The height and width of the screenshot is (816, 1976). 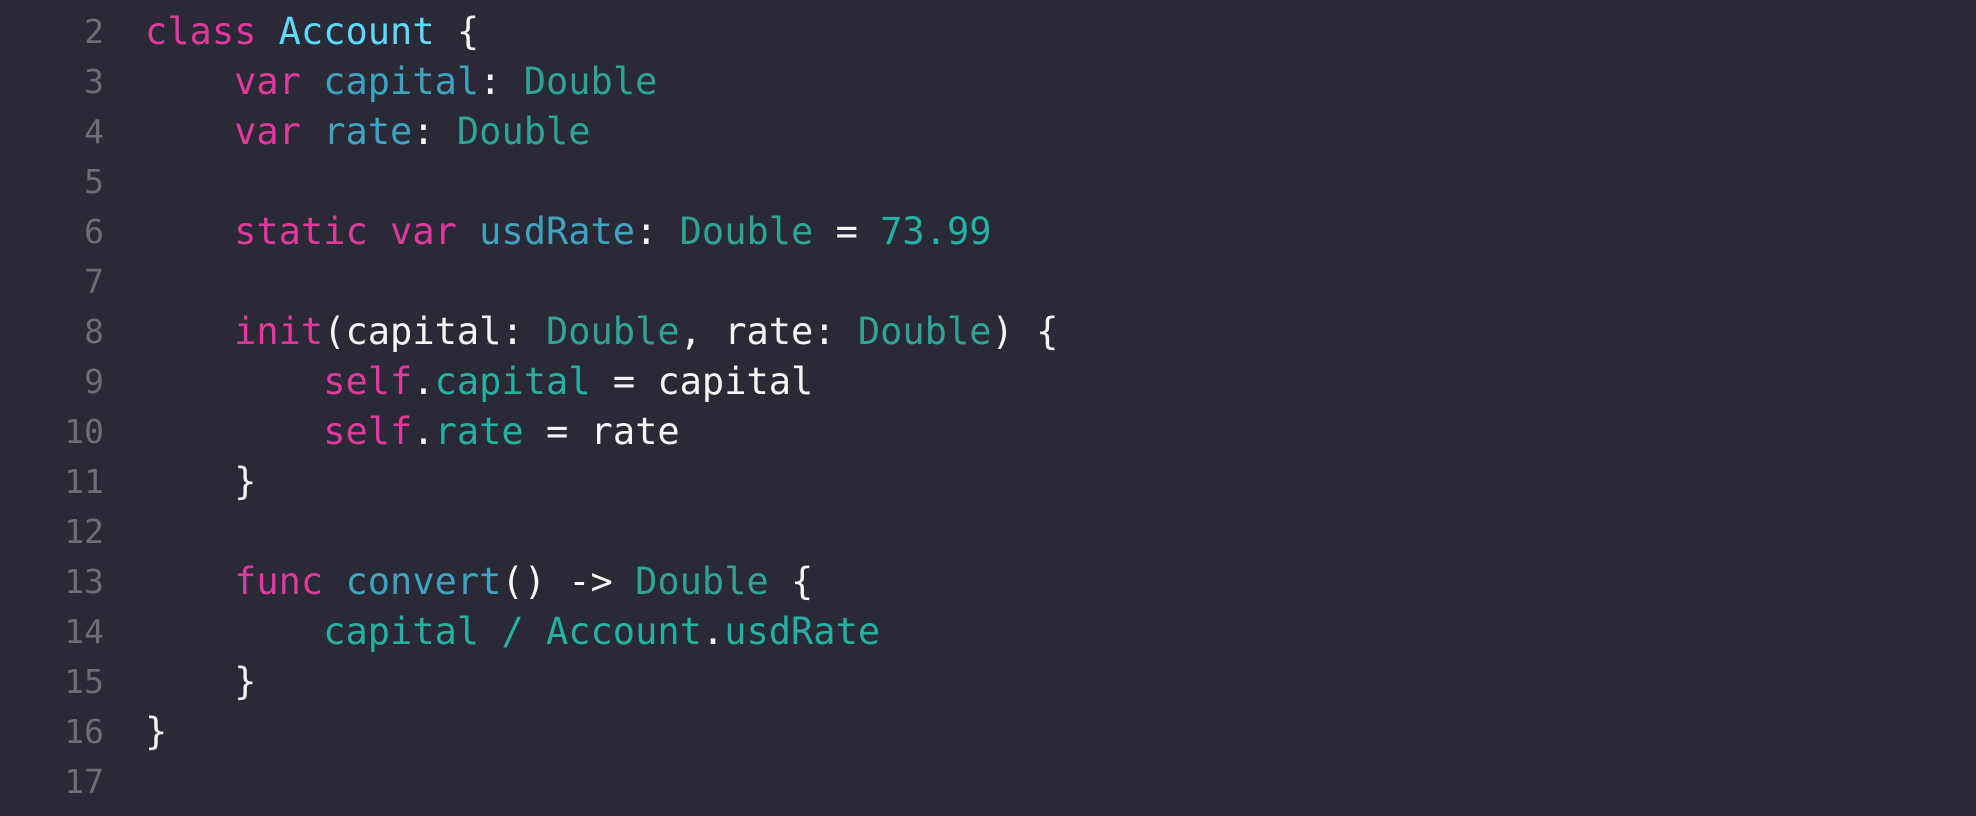 What do you see at coordinates (936, 231) in the screenshot?
I see `code-token: 73.99` at bounding box center [936, 231].